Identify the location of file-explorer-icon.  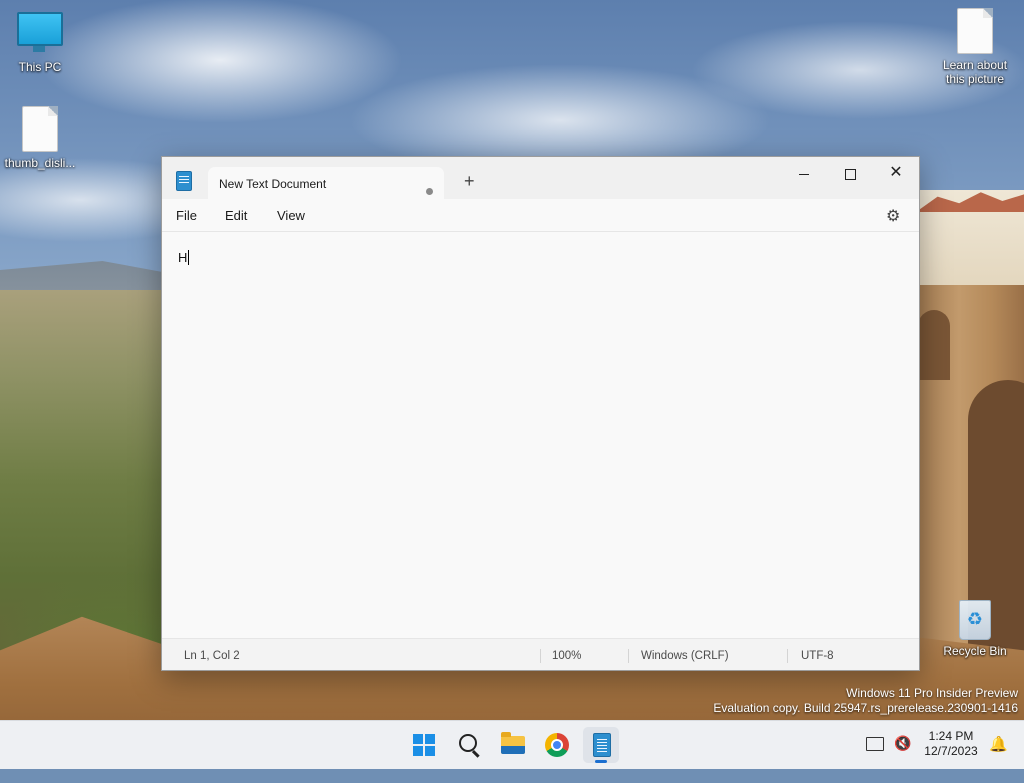
(513, 743).